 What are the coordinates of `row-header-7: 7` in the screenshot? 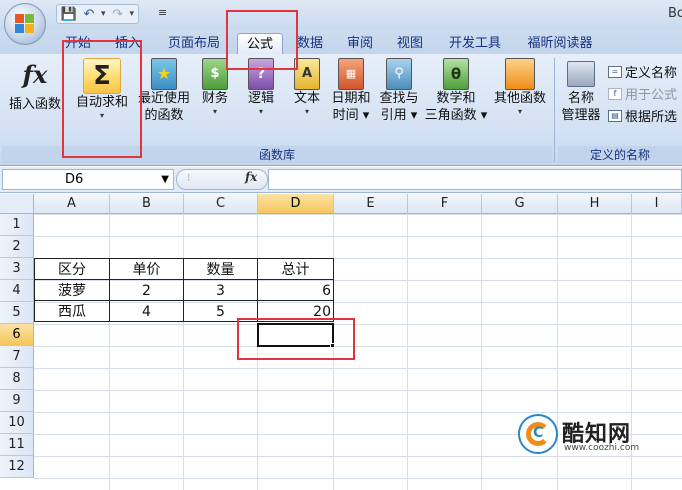 It's located at (17, 357).